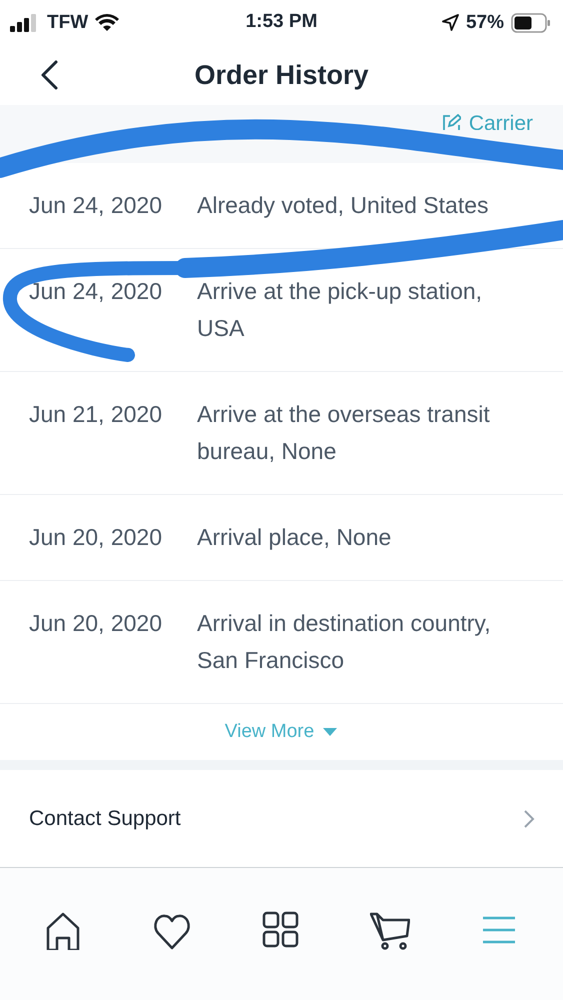 Image resolution: width=563 pixels, height=1000 pixels. I want to click on event-date: Jun 21, 2020, so click(96, 414).